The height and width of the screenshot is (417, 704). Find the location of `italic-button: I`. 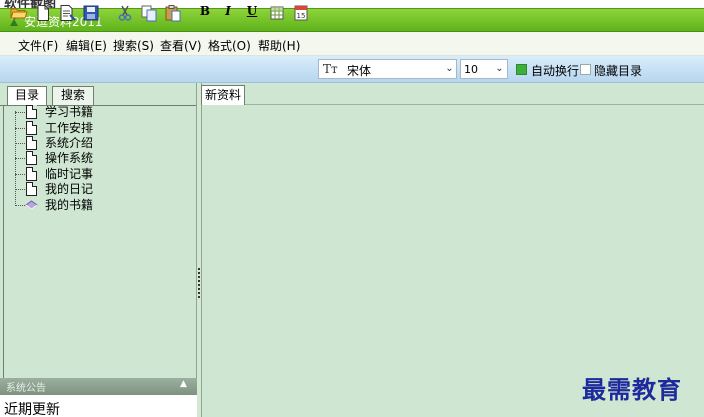

italic-button: I is located at coordinates (228, 13).